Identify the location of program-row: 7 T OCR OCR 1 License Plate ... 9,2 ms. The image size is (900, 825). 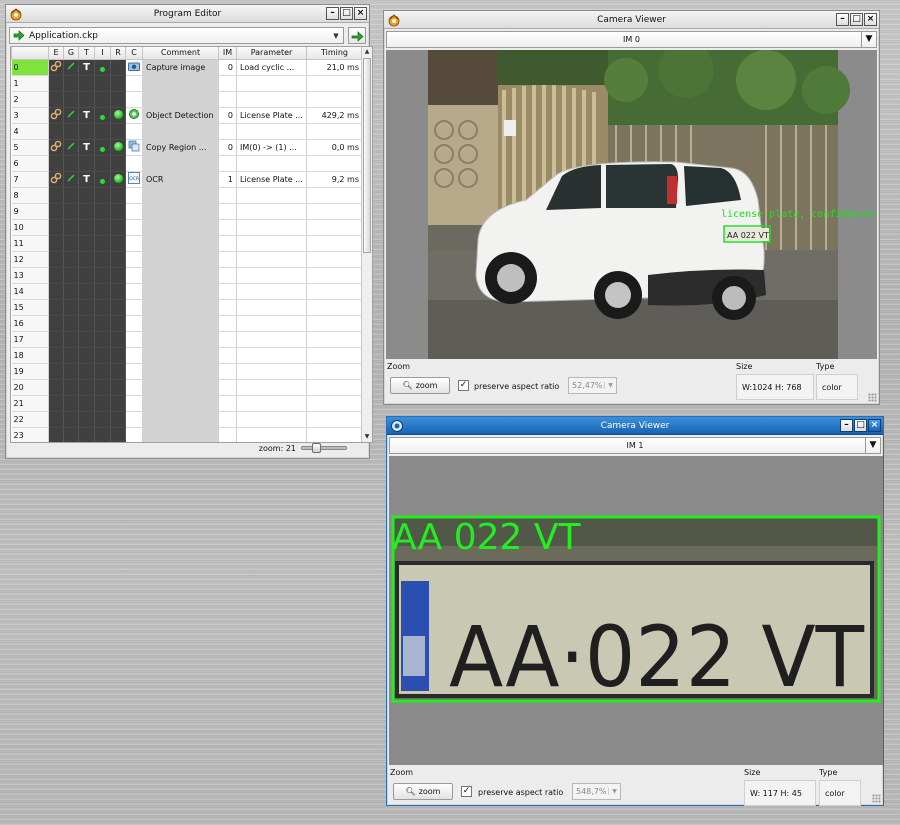
(187, 179).